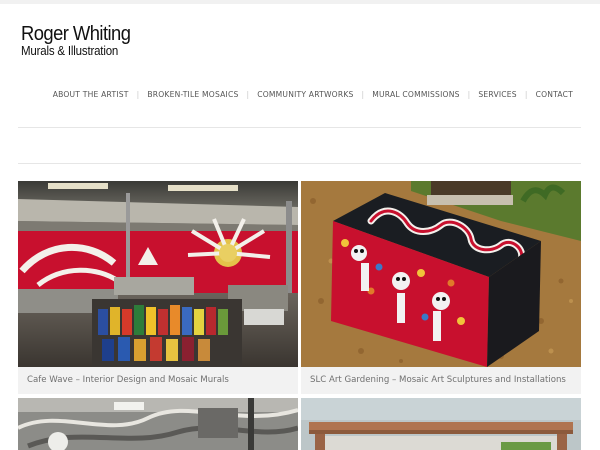 The image size is (600, 450). What do you see at coordinates (305, 94) in the screenshot?
I see `nav-item-community-artworks: COMMUNITY ARTWORKS` at bounding box center [305, 94].